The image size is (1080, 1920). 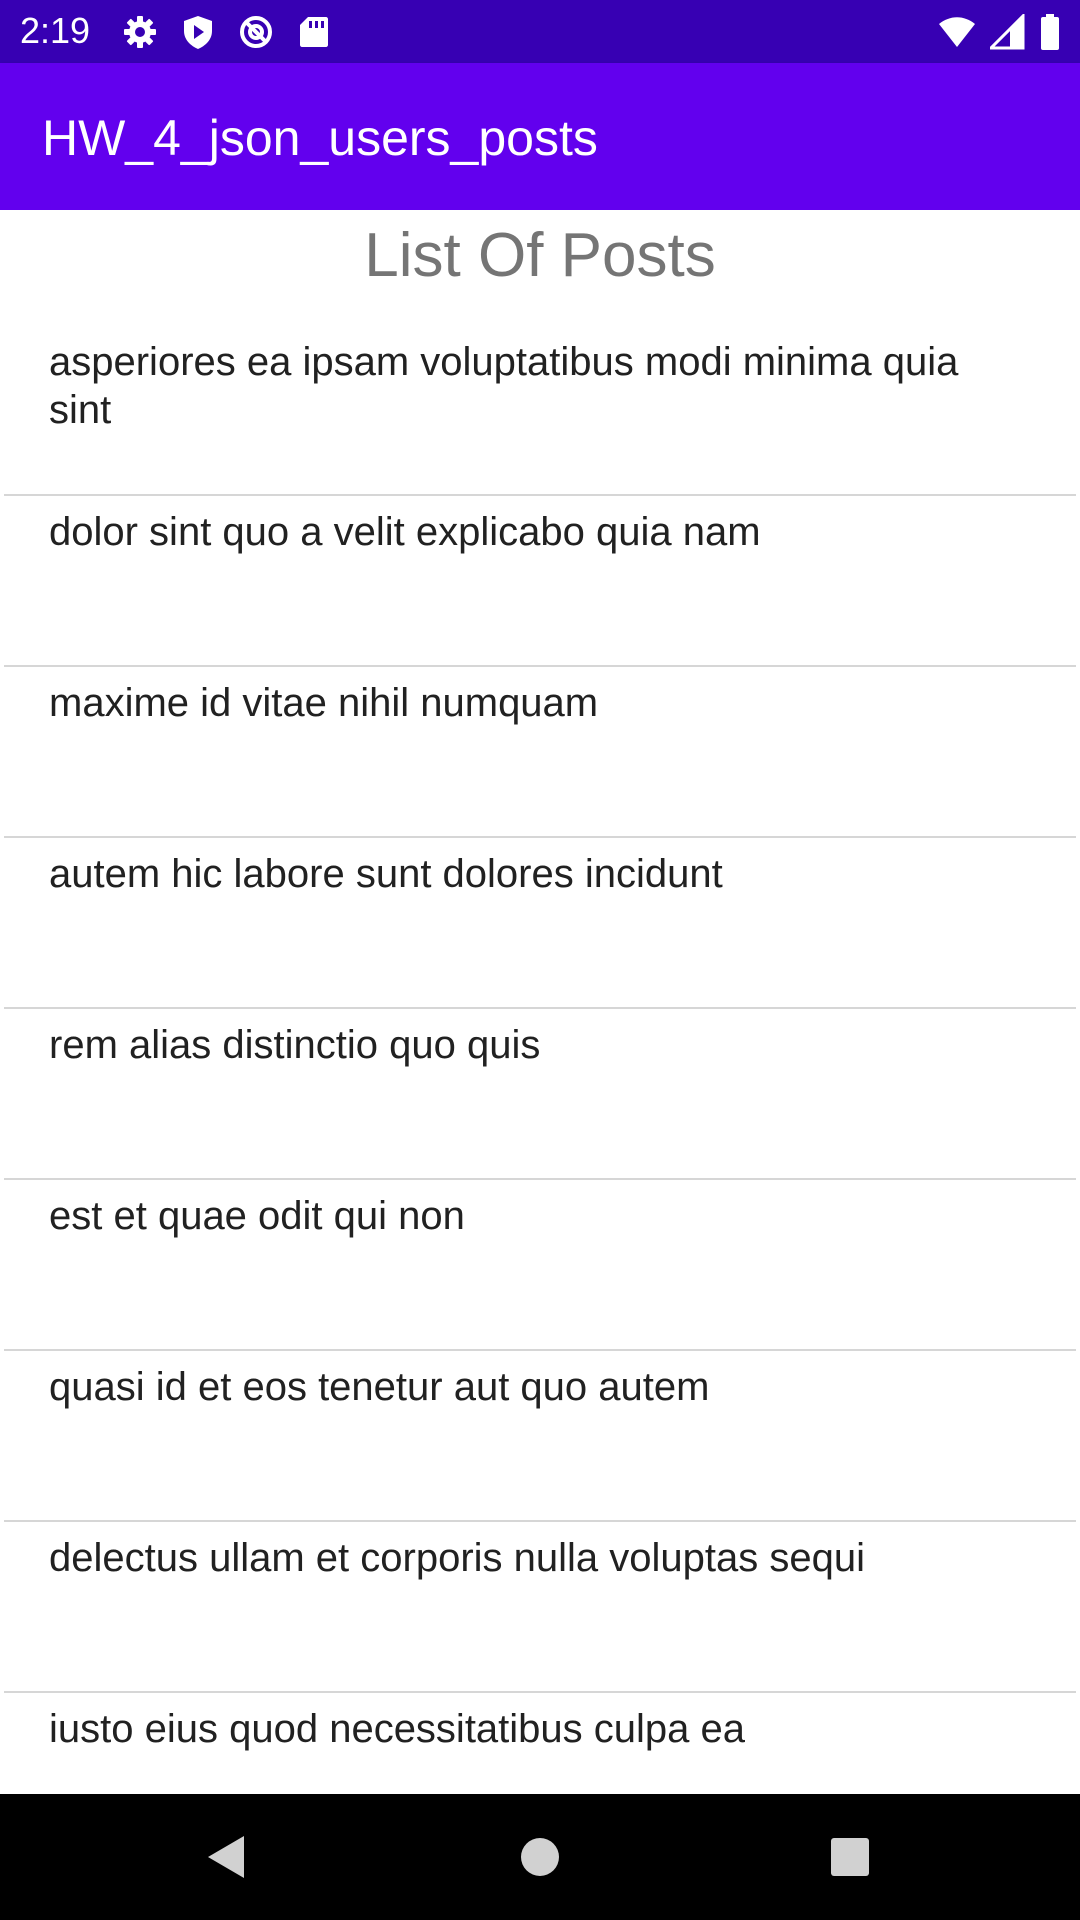 What do you see at coordinates (198, 32) in the screenshot?
I see `shield-icon` at bounding box center [198, 32].